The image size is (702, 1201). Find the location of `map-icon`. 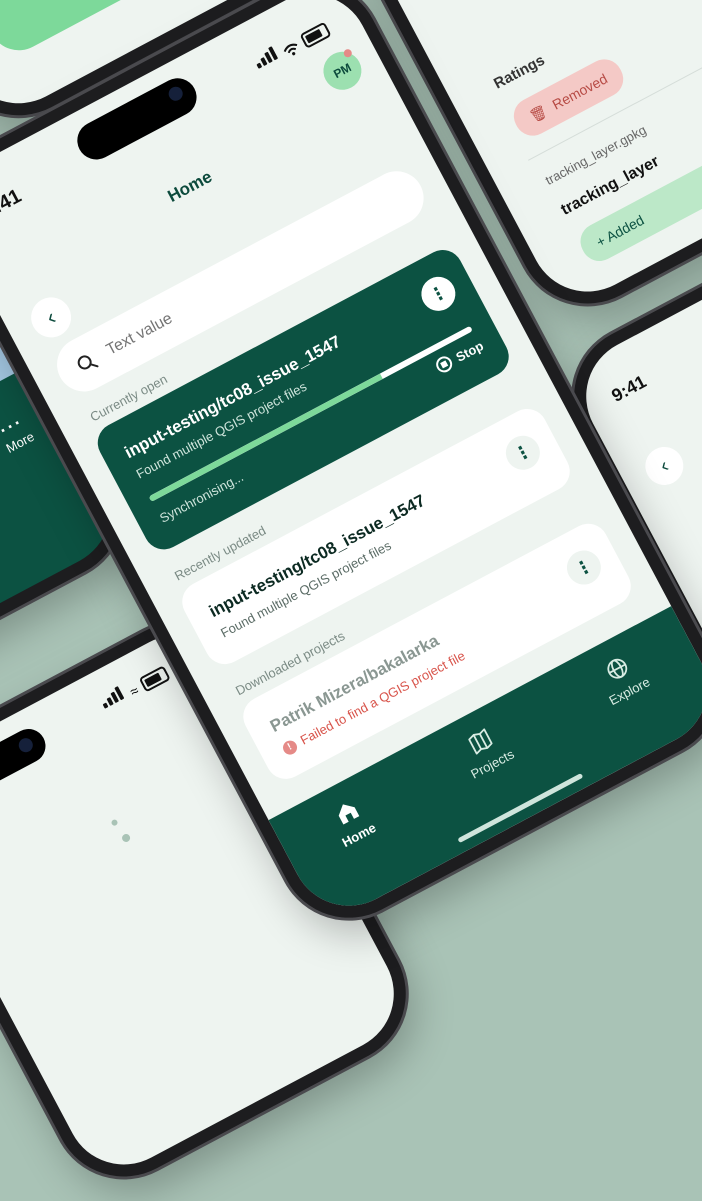

map-icon is located at coordinates (480, 741).